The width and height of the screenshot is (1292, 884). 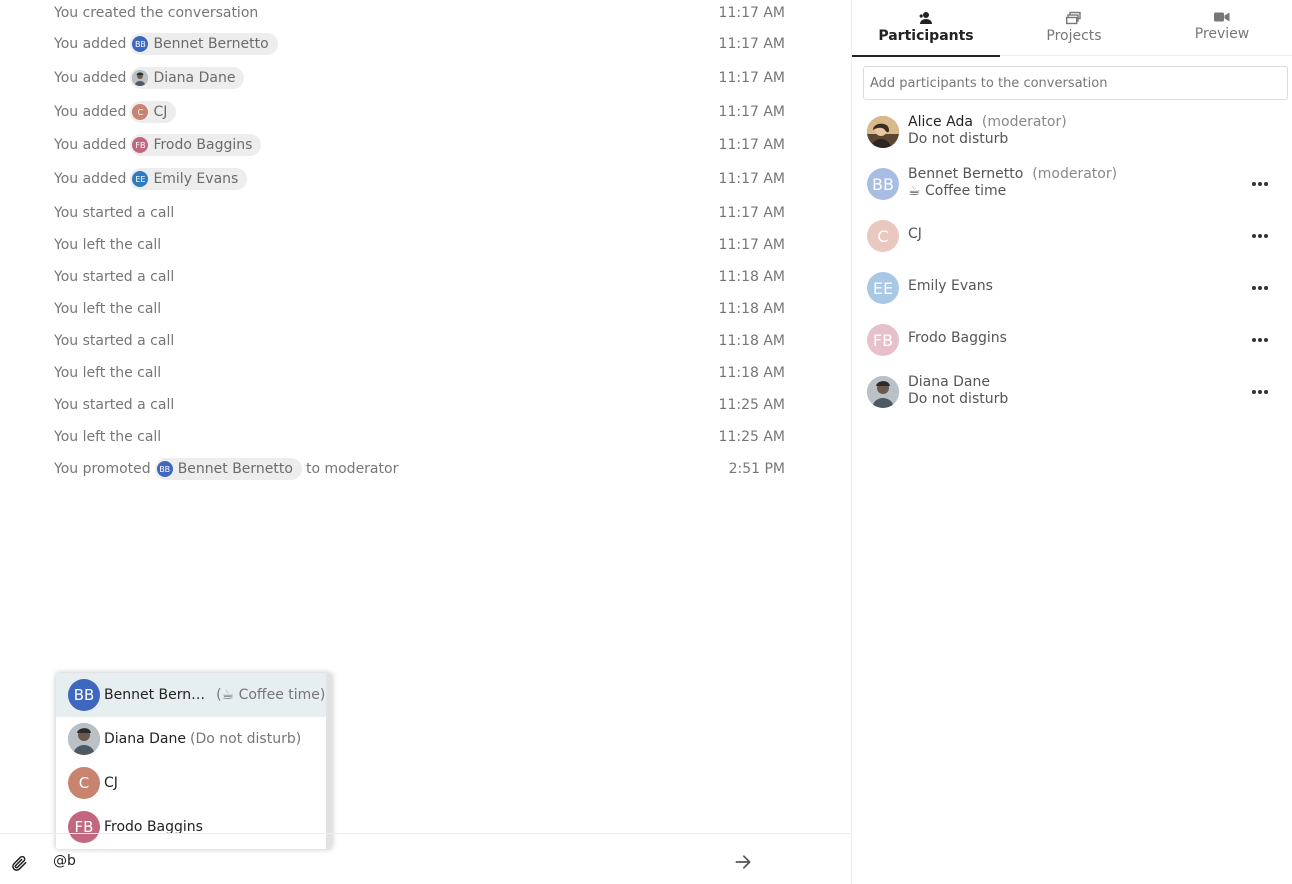 I want to click on participant-status: ☕ Coffee time, so click(x=957, y=191).